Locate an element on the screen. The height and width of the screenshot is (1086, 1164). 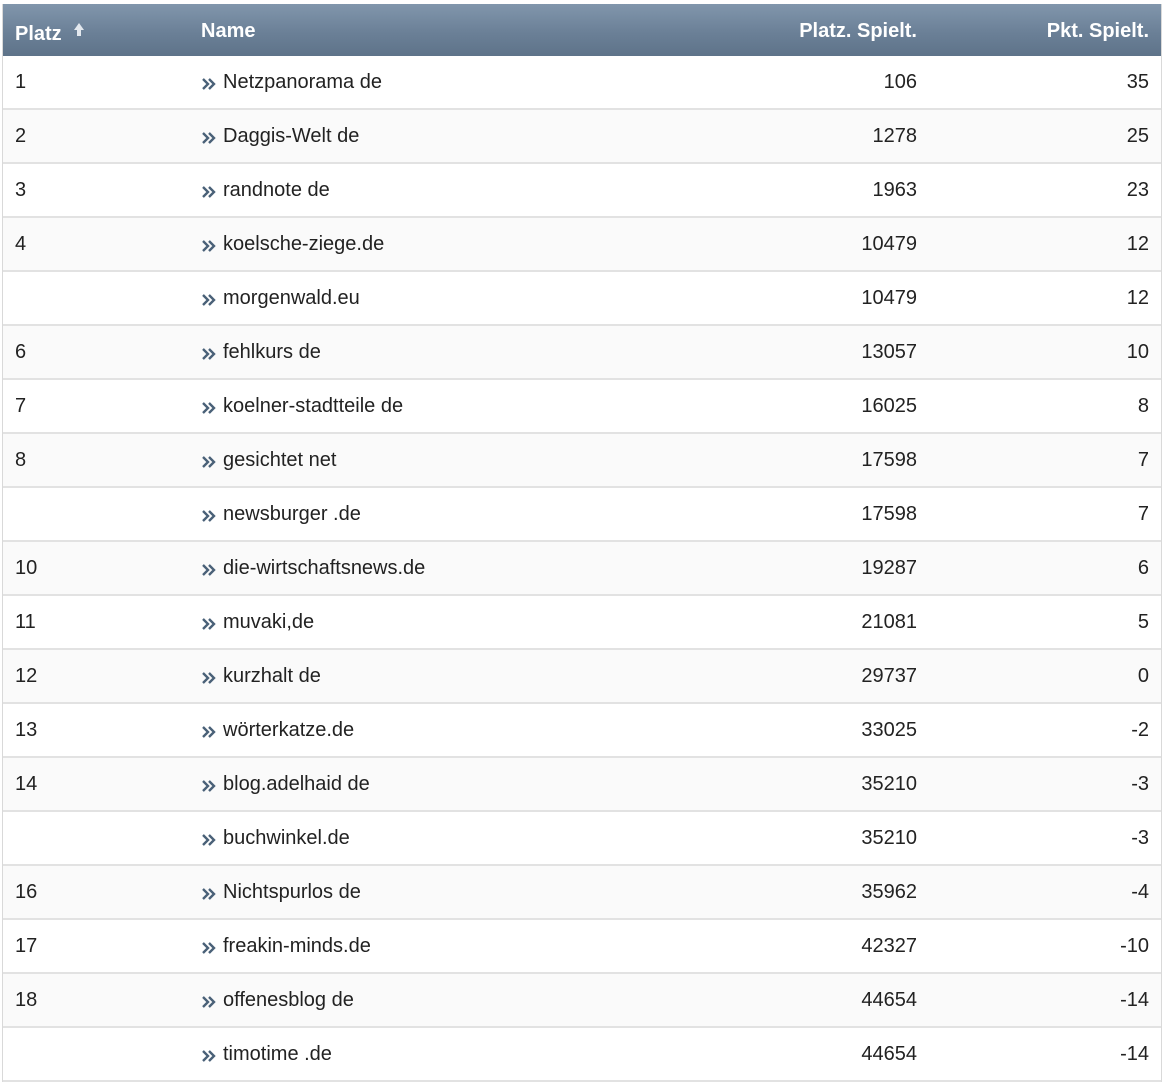
table-row: 8 gesichtet net 17598 7 is located at coordinates (582, 461).